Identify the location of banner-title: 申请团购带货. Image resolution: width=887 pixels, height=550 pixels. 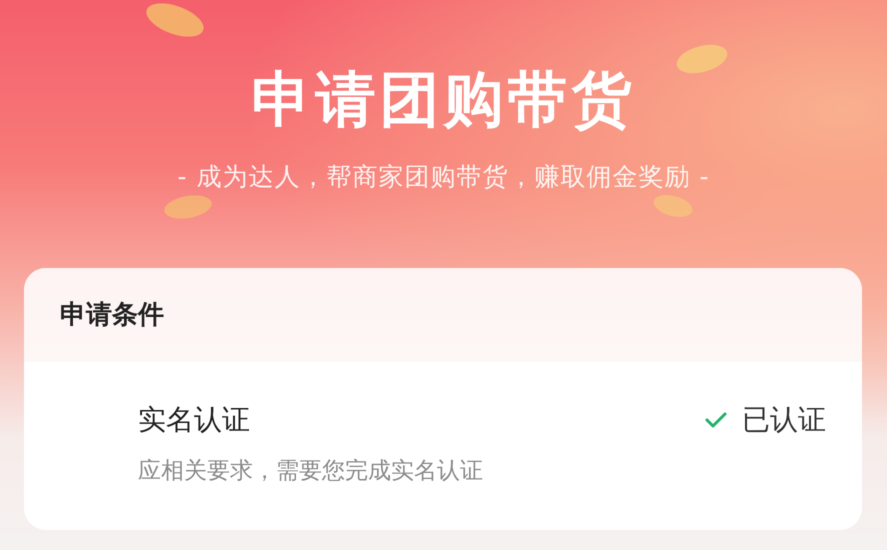
(444, 100).